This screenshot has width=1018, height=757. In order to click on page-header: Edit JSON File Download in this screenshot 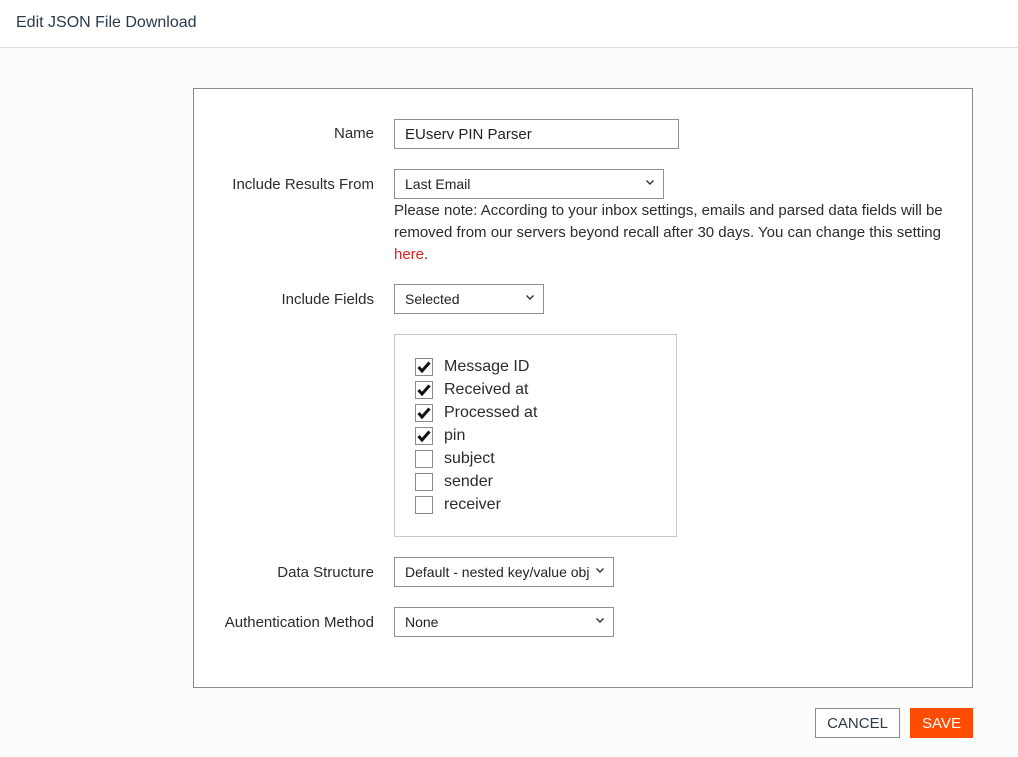, I will do `click(509, 24)`.